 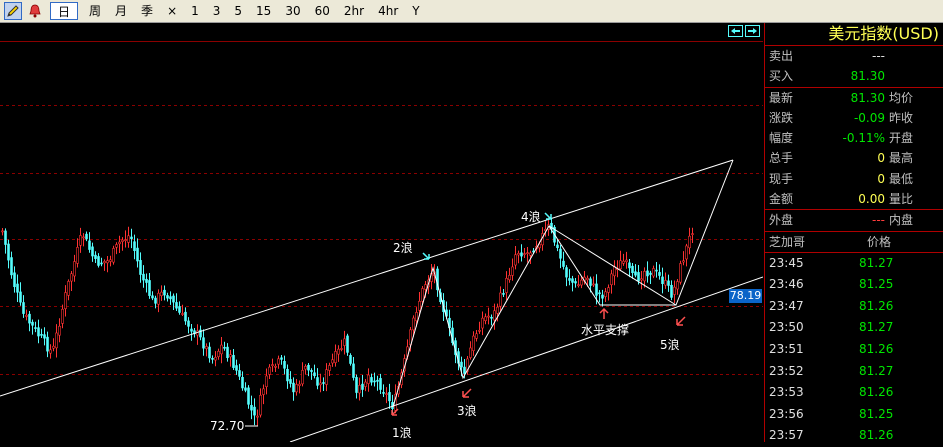 What do you see at coordinates (195, 11) in the screenshot?
I see `period-option: 1` at bounding box center [195, 11].